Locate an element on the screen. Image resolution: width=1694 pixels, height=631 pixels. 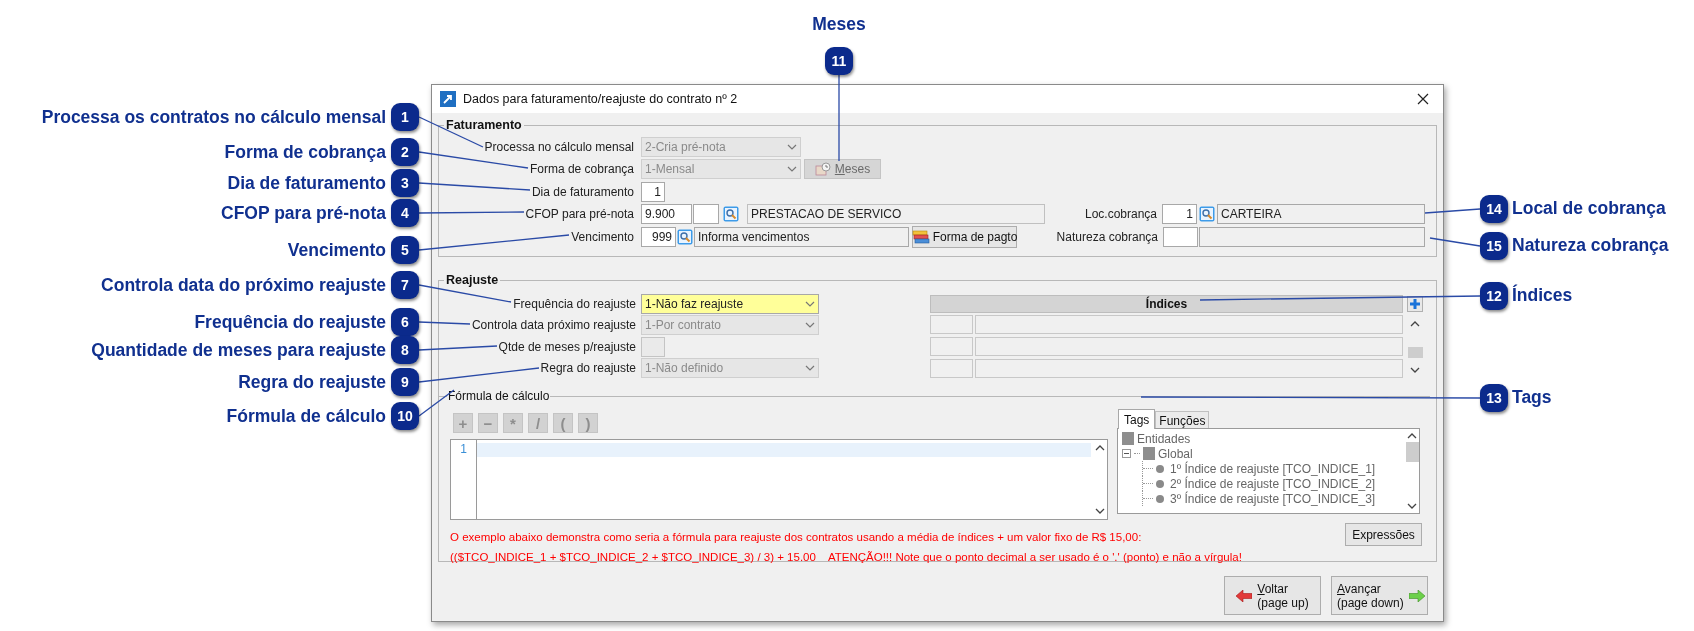
callout-badge: 11 is located at coordinates (839, 61).